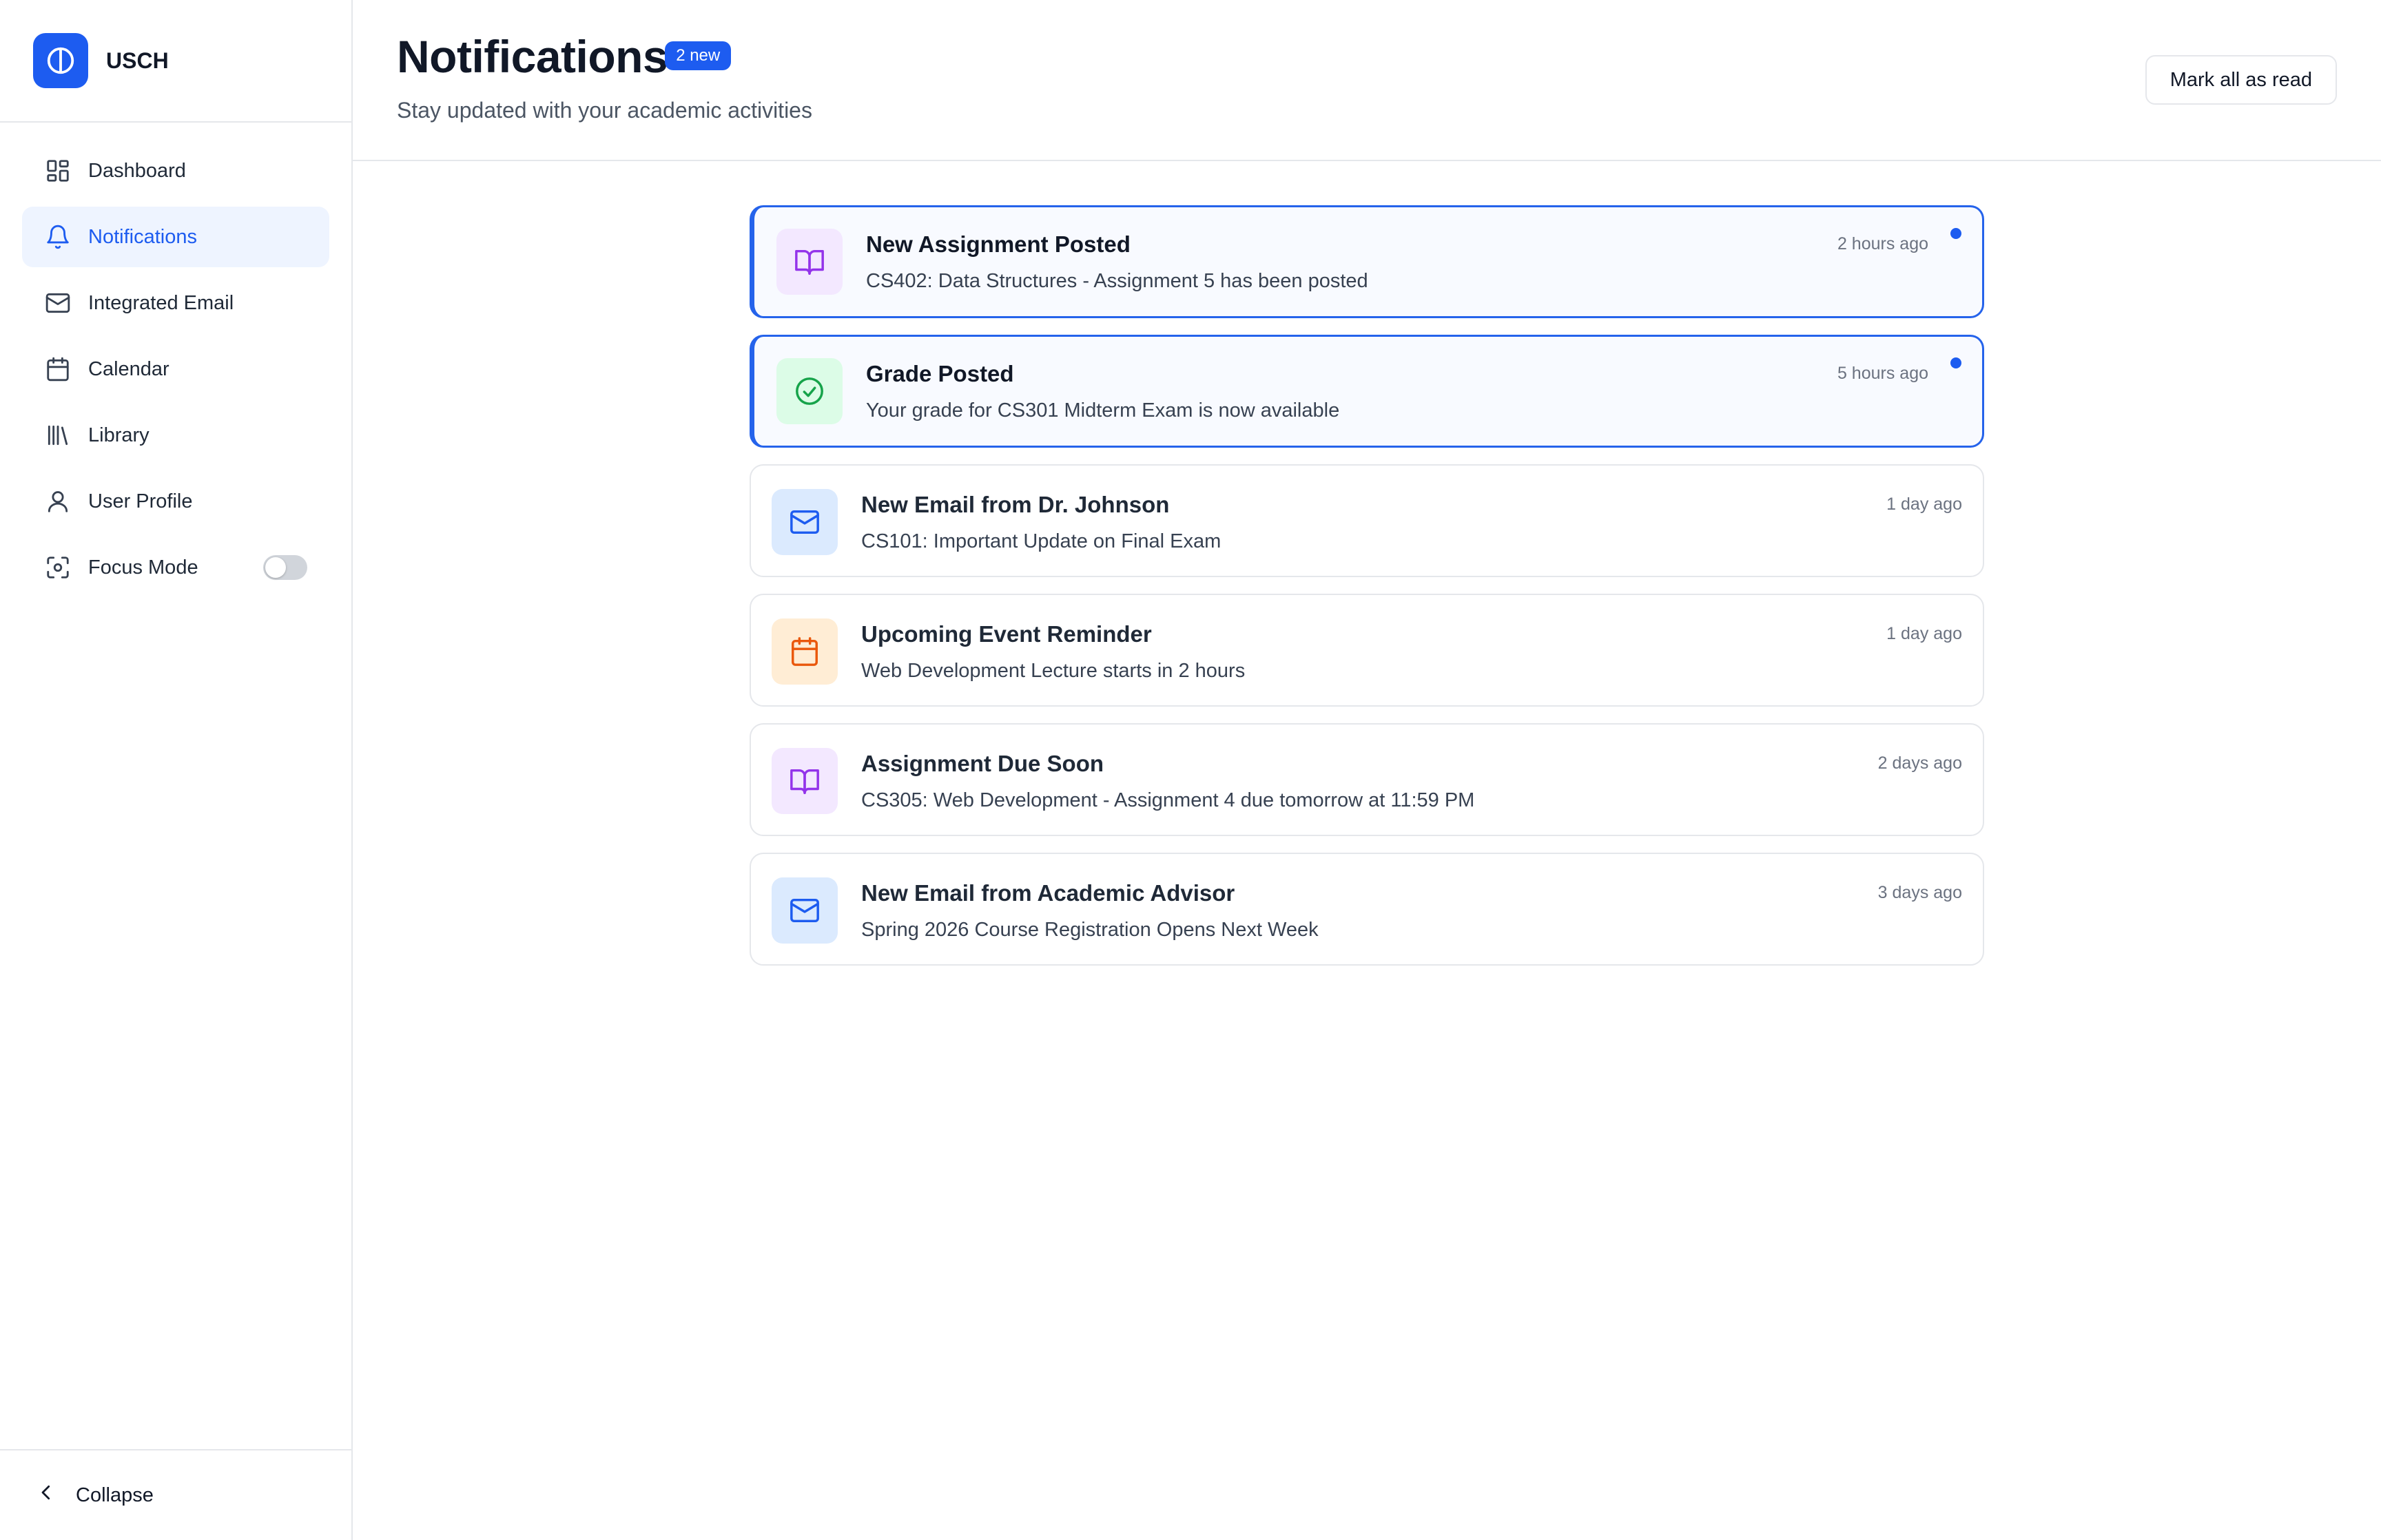 The image size is (2381, 1540). I want to click on notification-title: Upcoming Event Reminder, so click(1007, 634).